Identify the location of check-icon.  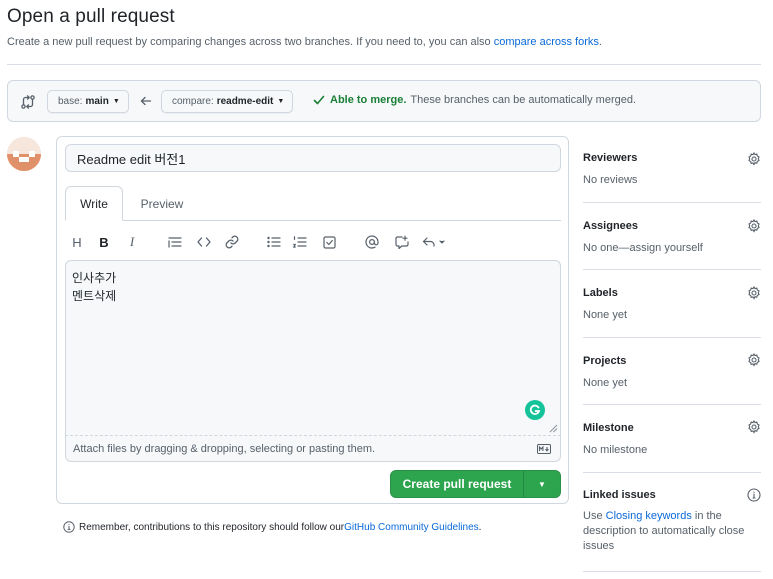
(319, 100).